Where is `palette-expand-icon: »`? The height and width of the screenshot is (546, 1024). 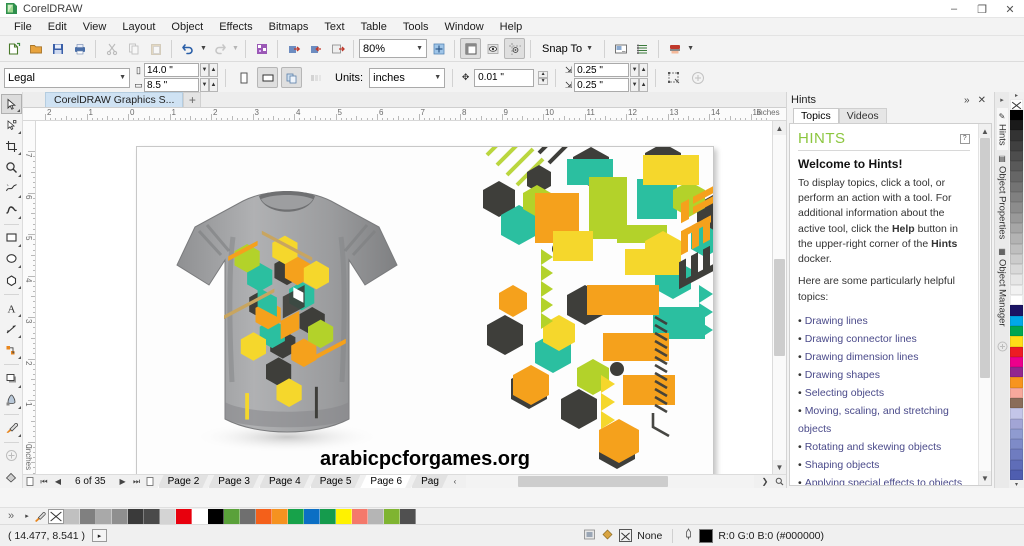 palette-expand-icon: » is located at coordinates (11, 516).